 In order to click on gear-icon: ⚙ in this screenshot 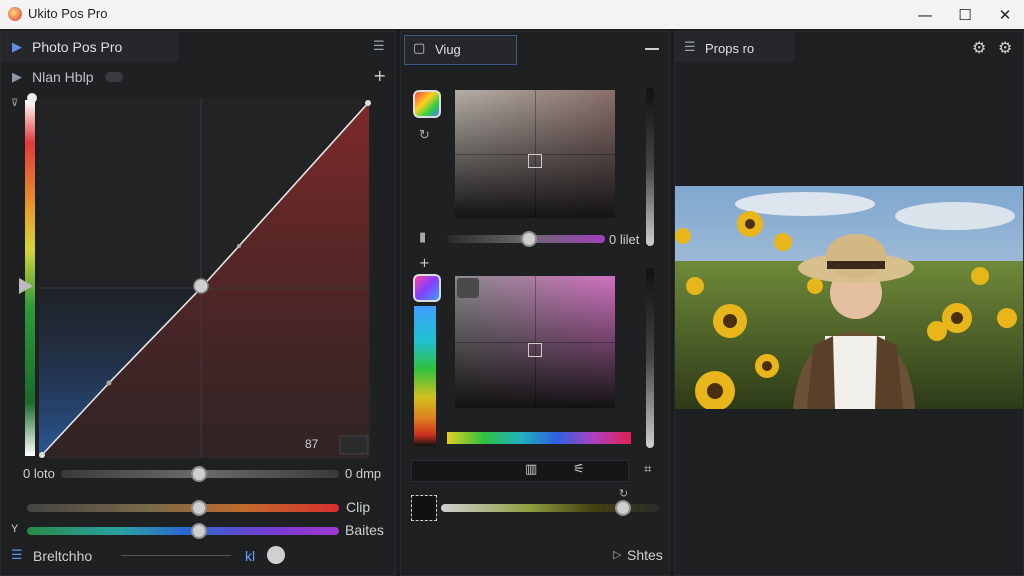, I will do `click(1005, 47)`.